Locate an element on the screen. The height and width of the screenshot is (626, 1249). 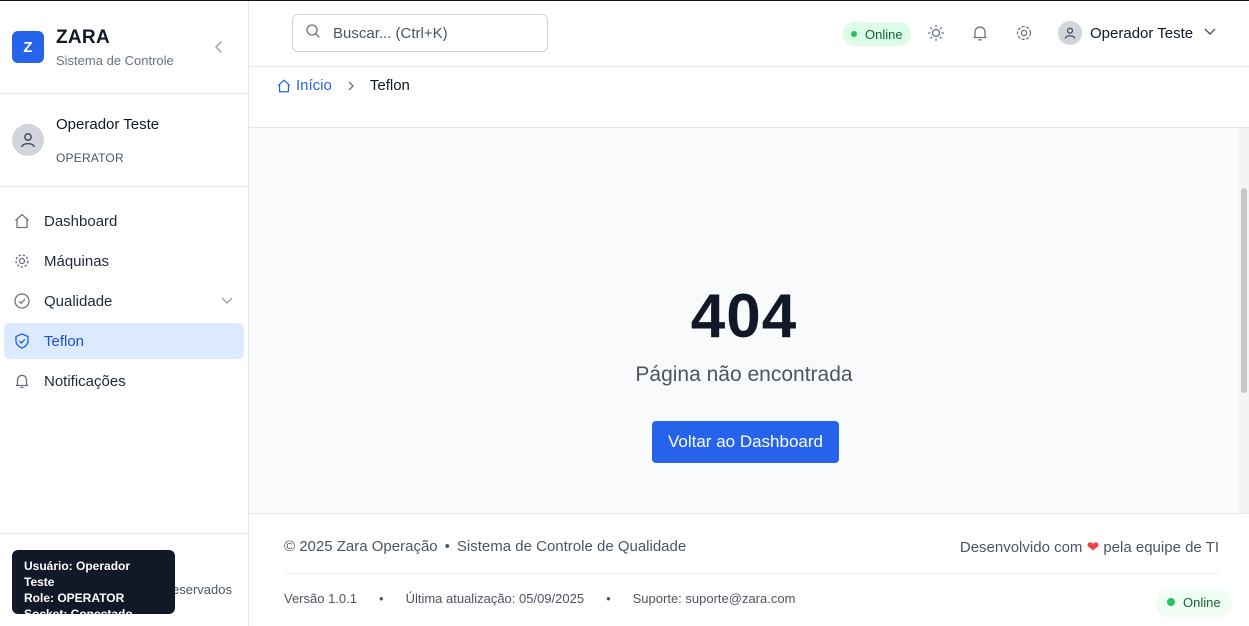
chevron-right-icon is located at coordinates (351, 86).